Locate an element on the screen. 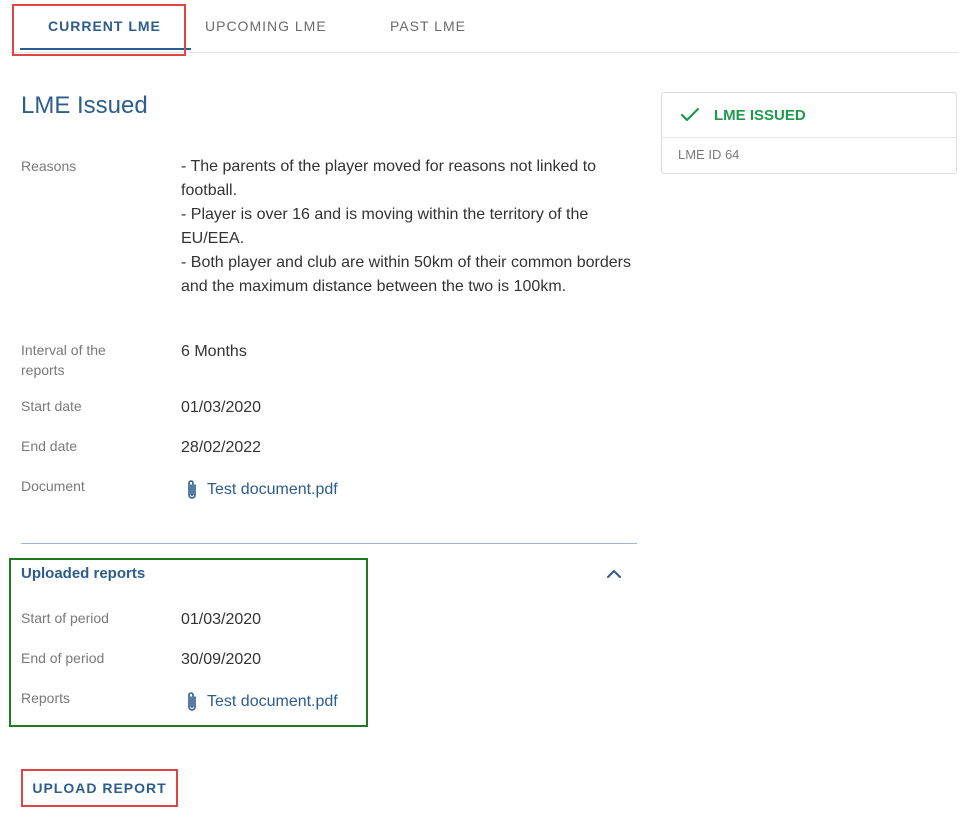  tab-highlight-box is located at coordinates (99, 30).